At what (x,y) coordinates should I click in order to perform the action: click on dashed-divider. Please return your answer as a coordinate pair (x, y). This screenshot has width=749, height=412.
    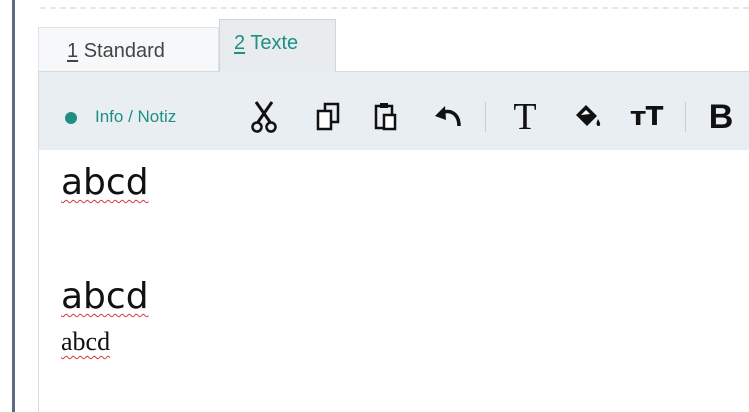
    Looking at the image, I should click on (394, 8).